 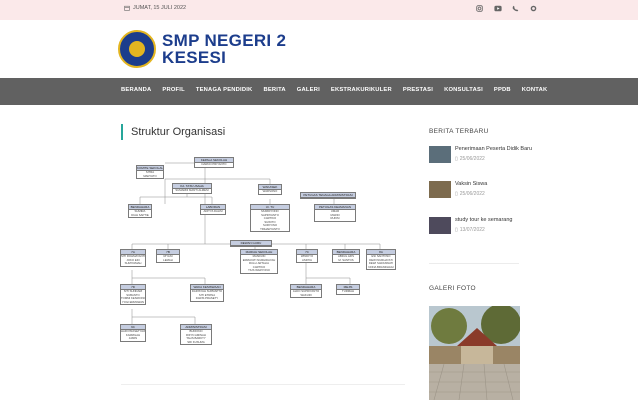 I want to click on news-title: study tour ke semarang, so click(x=483, y=220).